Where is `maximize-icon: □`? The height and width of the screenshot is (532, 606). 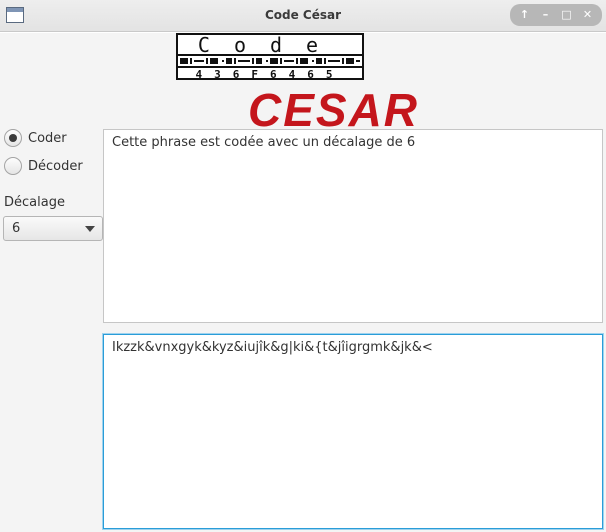
maximize-icon: □ is located at coordinates (567, 15).